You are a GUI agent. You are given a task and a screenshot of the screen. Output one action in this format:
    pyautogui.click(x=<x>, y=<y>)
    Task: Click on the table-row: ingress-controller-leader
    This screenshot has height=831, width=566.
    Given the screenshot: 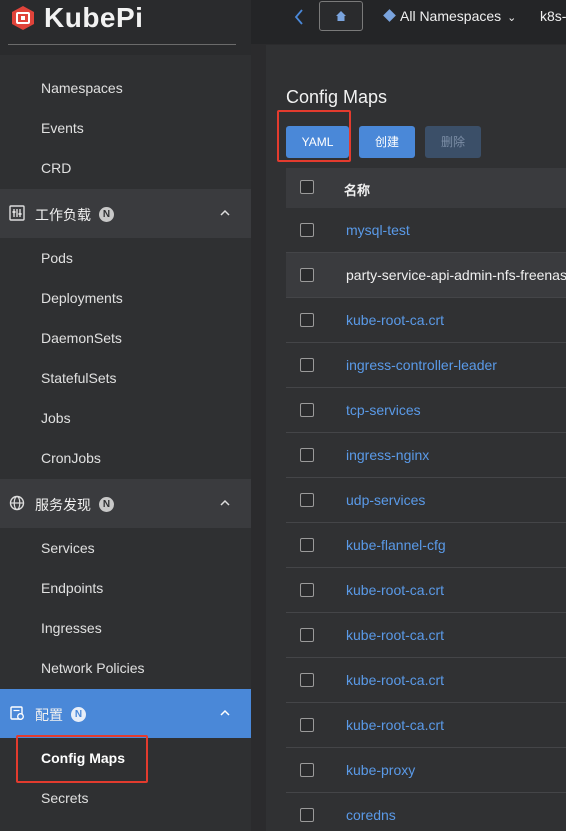 What is the action you would take?
    pyautogui.click(x=426, y=365)
    